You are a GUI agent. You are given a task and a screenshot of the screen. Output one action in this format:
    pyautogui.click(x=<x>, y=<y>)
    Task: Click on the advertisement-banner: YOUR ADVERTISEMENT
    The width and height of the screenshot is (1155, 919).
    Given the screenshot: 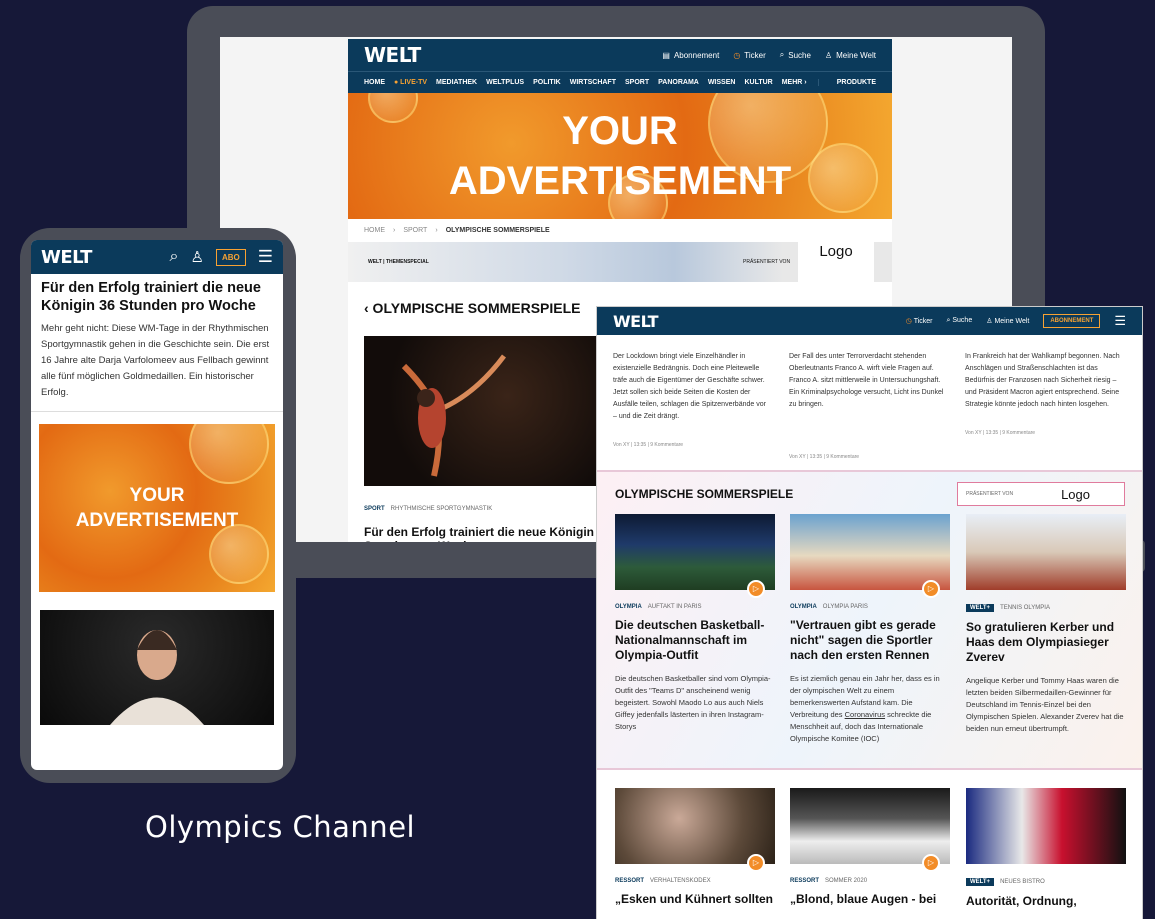 What is the action you would take?
    pyautogui.click(x=620, y=156)
    